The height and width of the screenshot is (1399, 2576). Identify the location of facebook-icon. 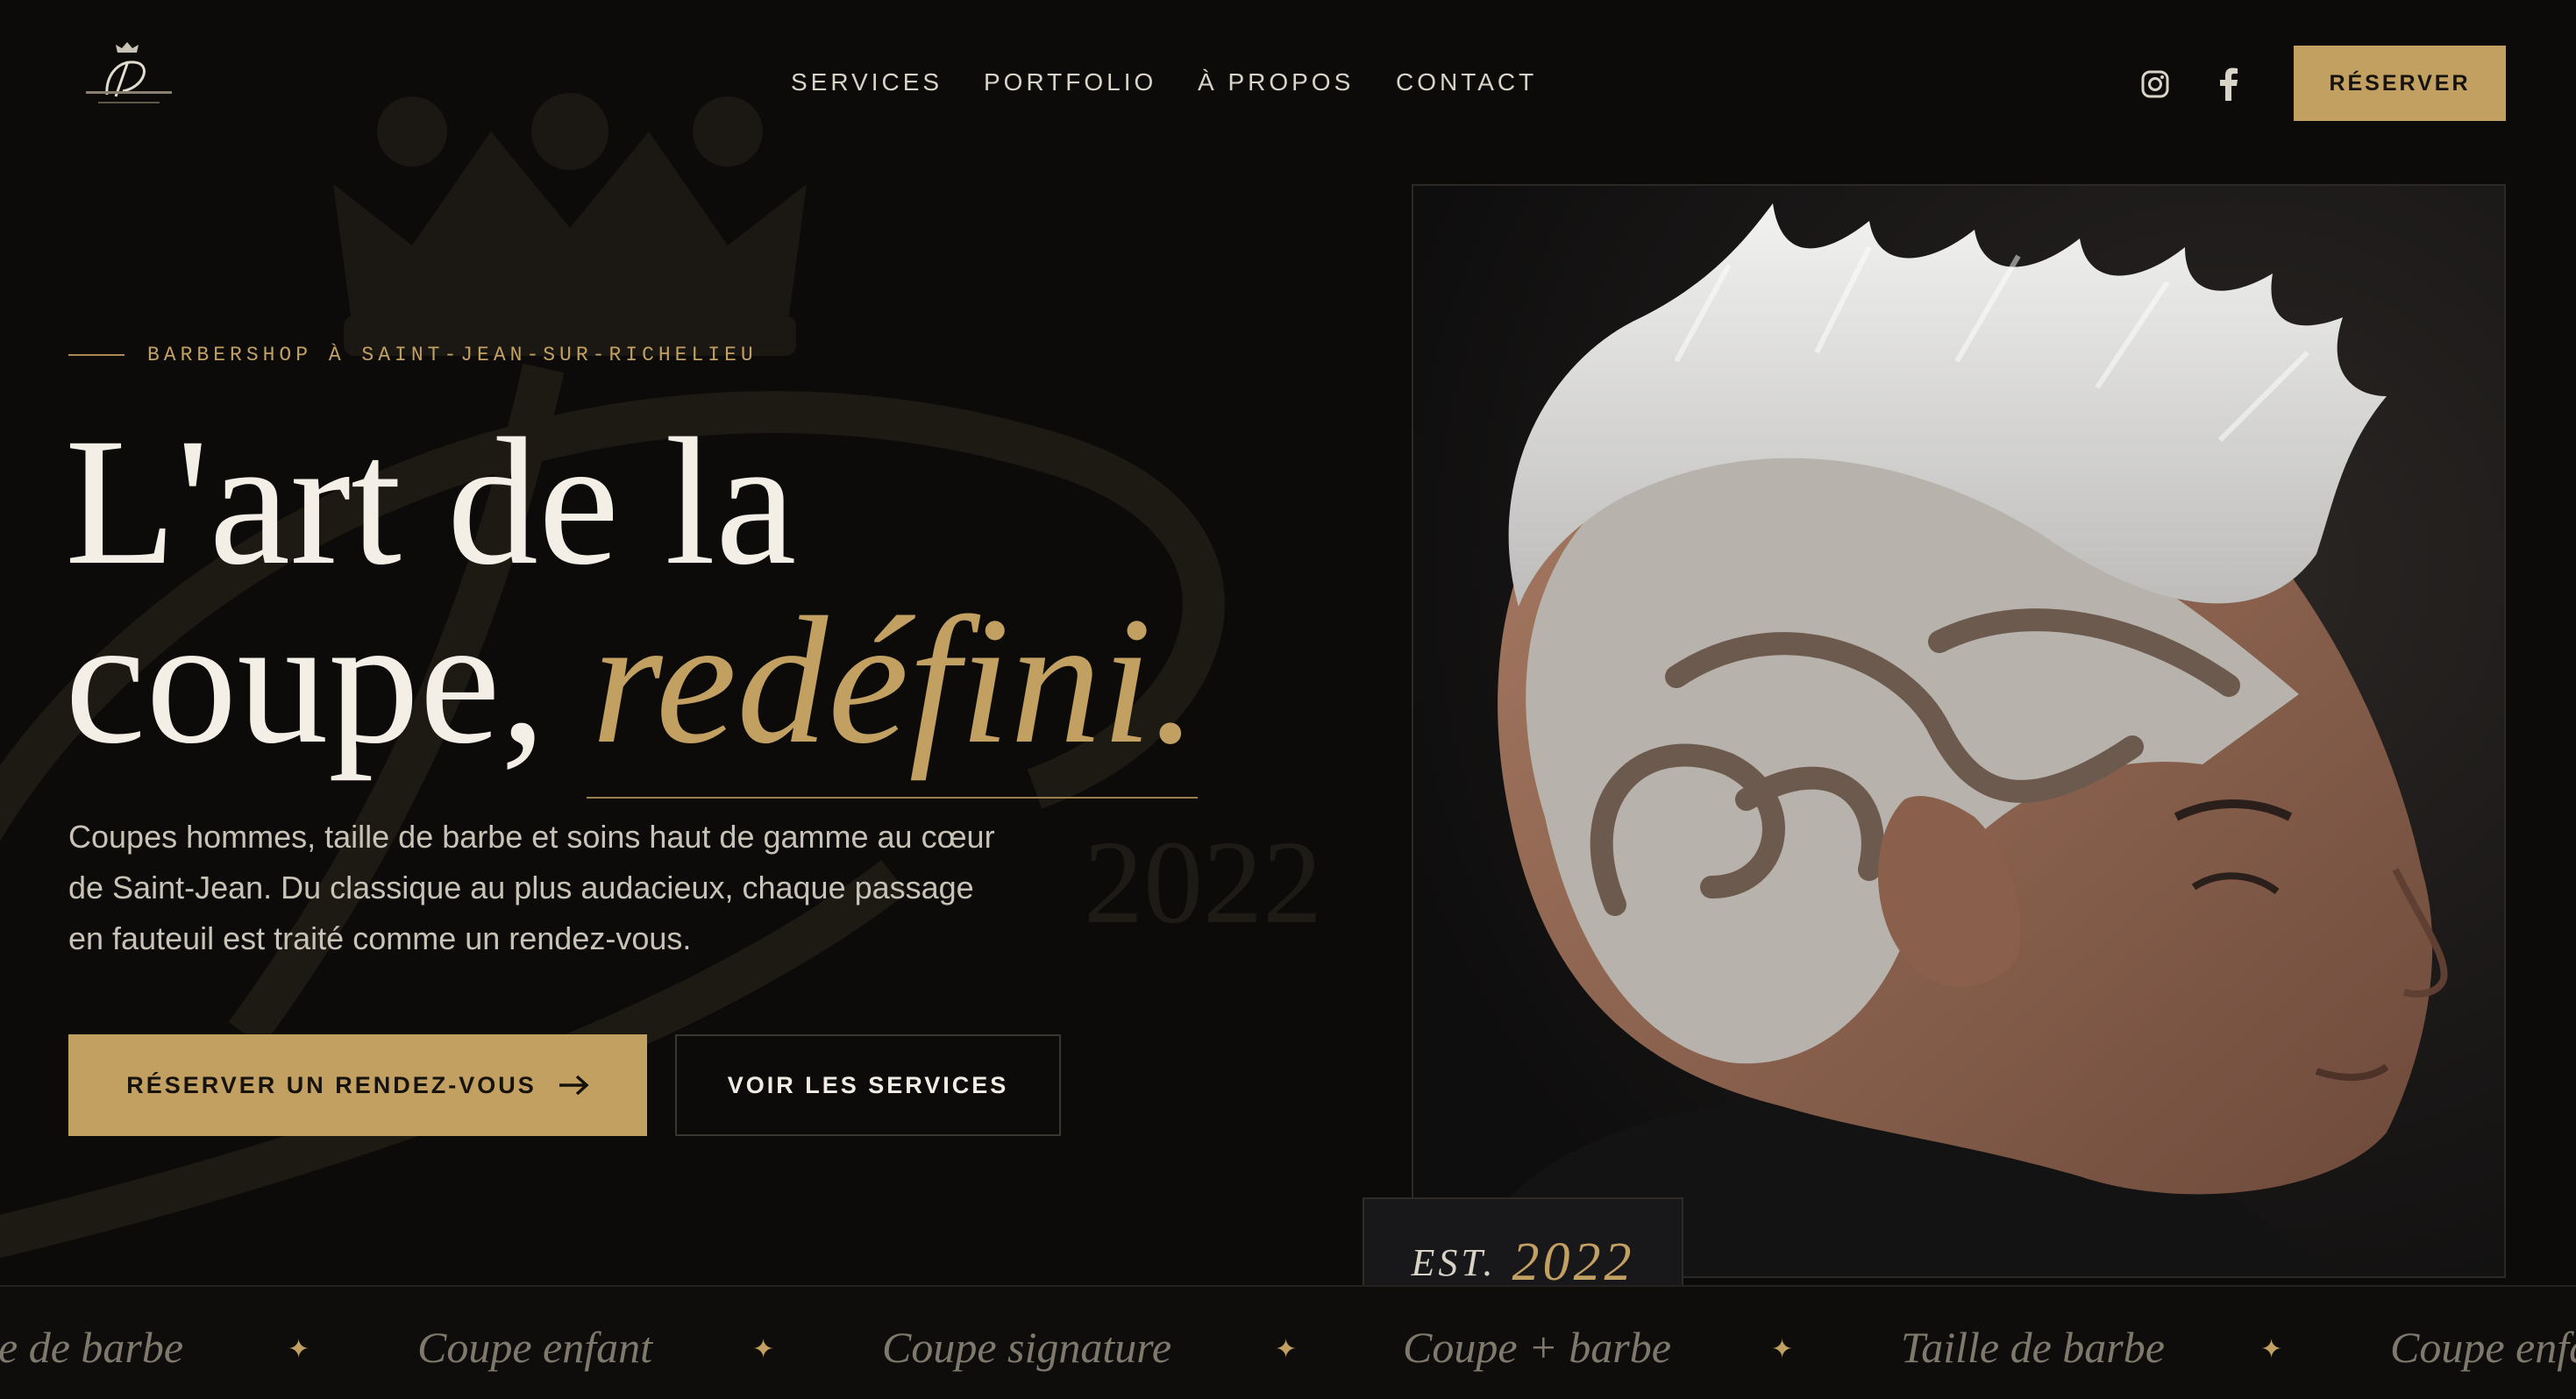
(2228, 84).